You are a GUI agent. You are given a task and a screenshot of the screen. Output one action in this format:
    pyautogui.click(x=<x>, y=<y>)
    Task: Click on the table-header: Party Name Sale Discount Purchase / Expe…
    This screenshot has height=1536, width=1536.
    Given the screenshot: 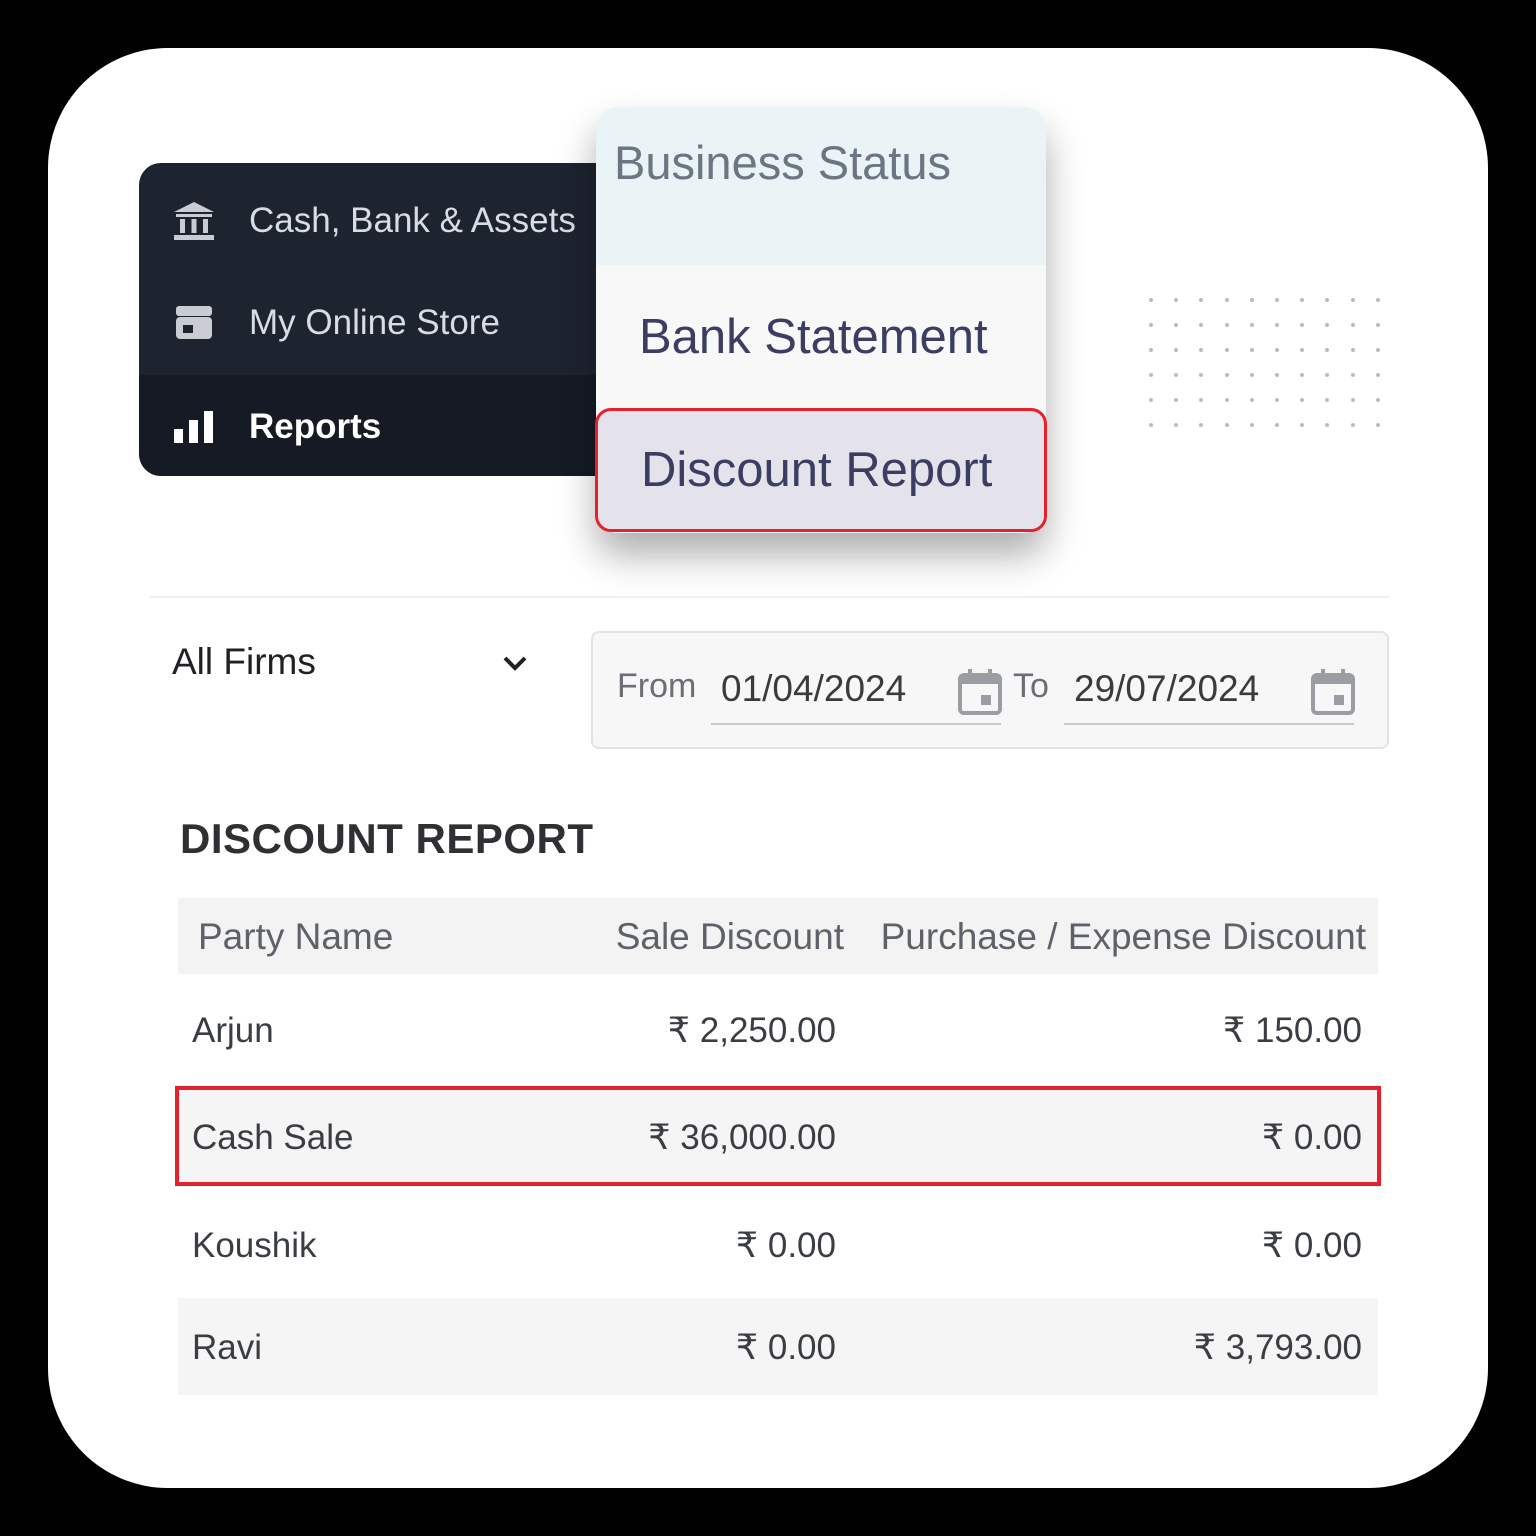 What is the action you would take?
    pyautogui.click(x=778, y=936)
    